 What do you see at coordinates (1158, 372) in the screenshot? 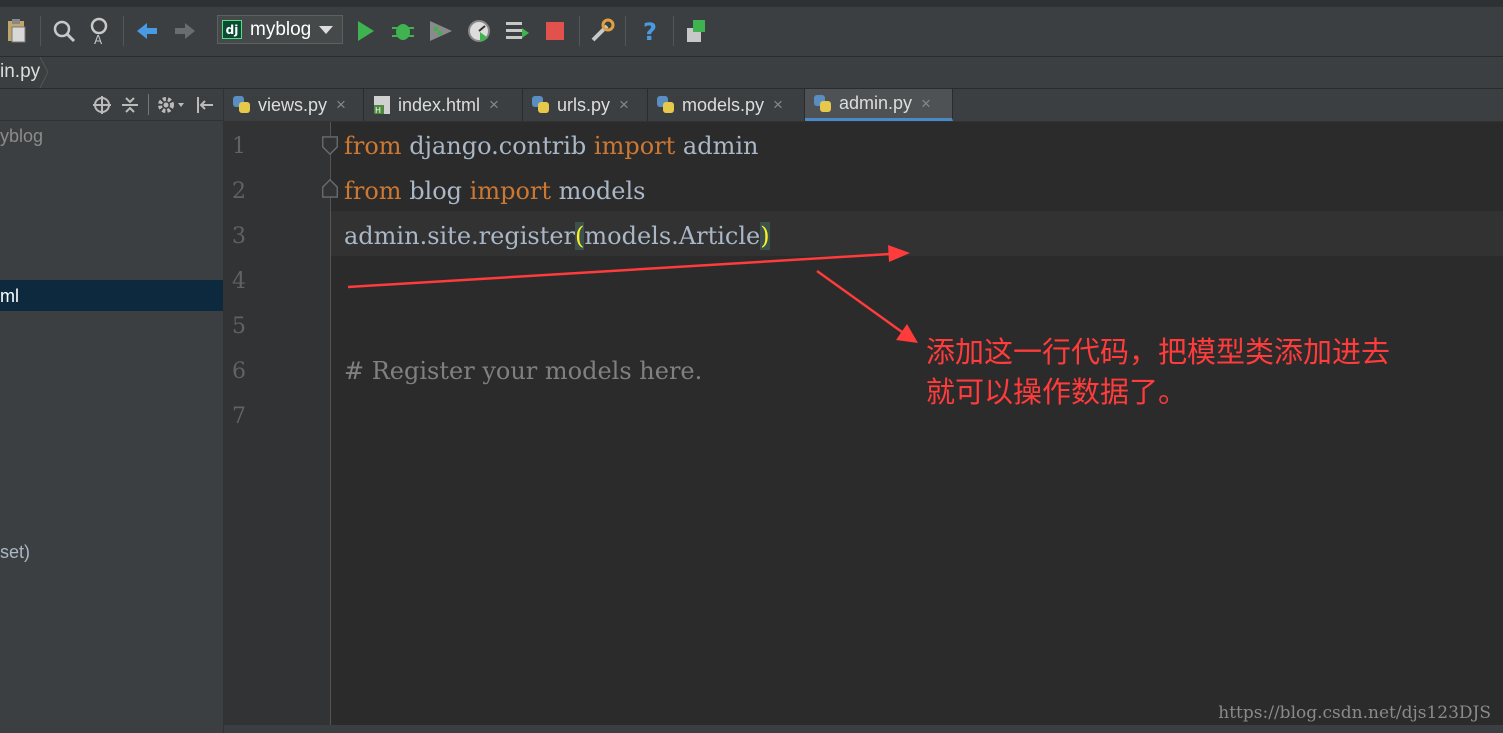
I see `annotation-note: 添加这一行代码，把模型类添加进去 就可以操作数据了。` at bounding box center [1158, 372].